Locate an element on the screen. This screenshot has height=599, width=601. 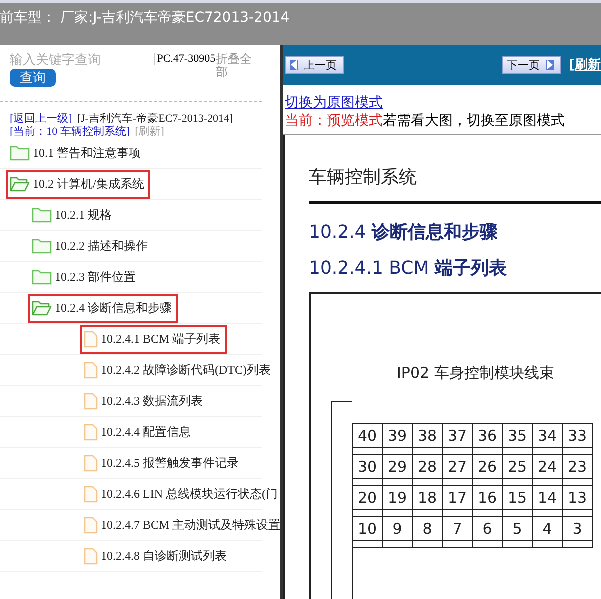
tree-item: 10.2.3 部件位置 is located at coordinates (85, 277).